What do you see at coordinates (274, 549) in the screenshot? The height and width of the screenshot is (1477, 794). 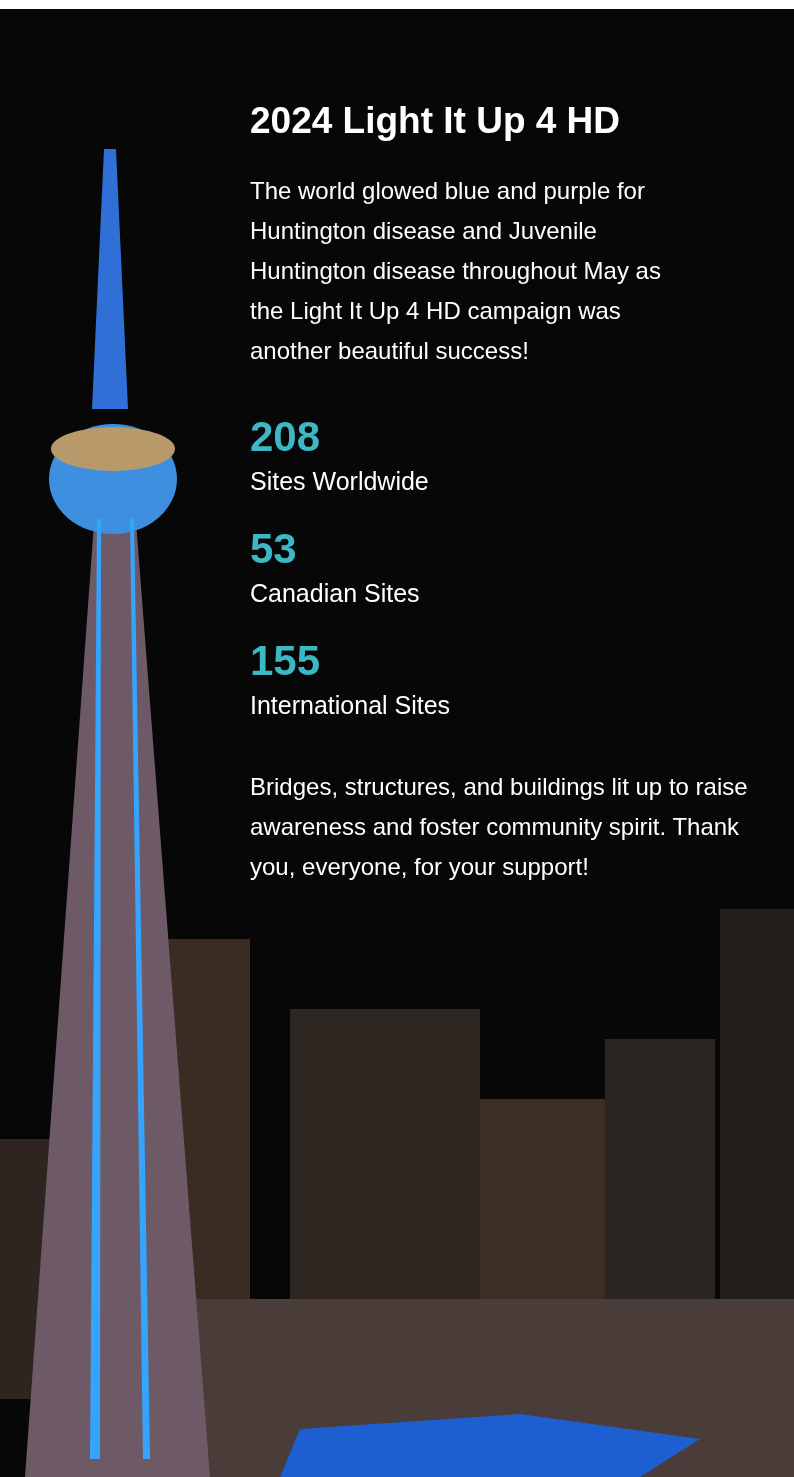 I see `stat-number: 53` at bounding box center [274, 549].